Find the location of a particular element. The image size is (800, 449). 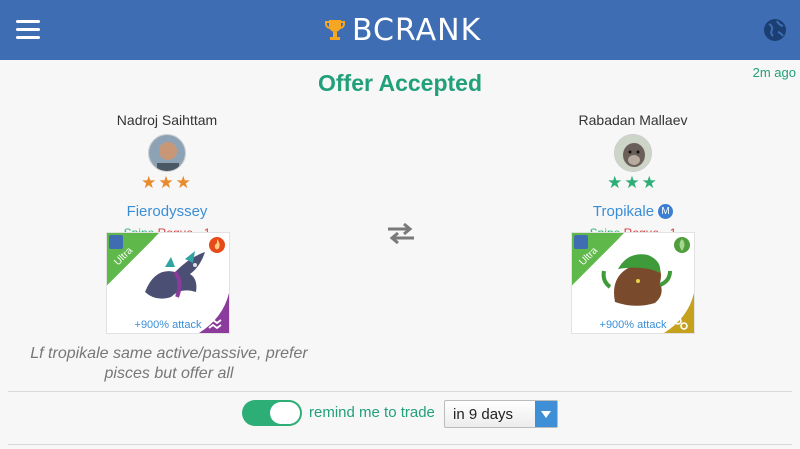

right-avatar is located at coordinates (633, 153).